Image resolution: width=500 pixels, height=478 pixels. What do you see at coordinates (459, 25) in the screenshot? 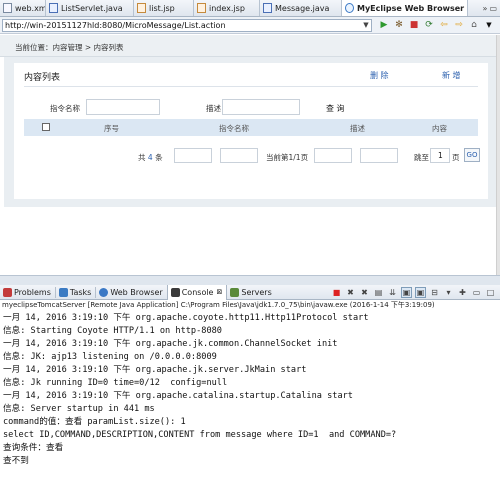
I see `forward-icon: ⇨` at bounding box center [459, 25].